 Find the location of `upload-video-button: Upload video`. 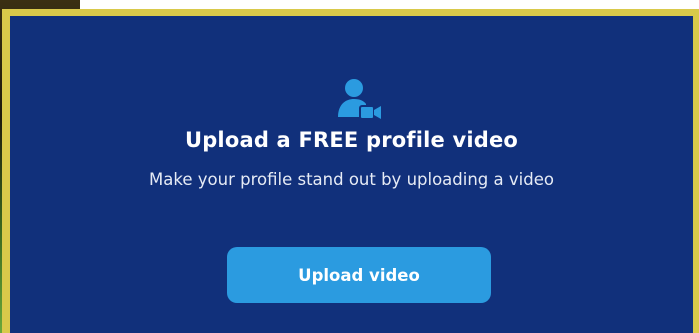

upload-video-button: Upload video is located at coordinates (359, 275).